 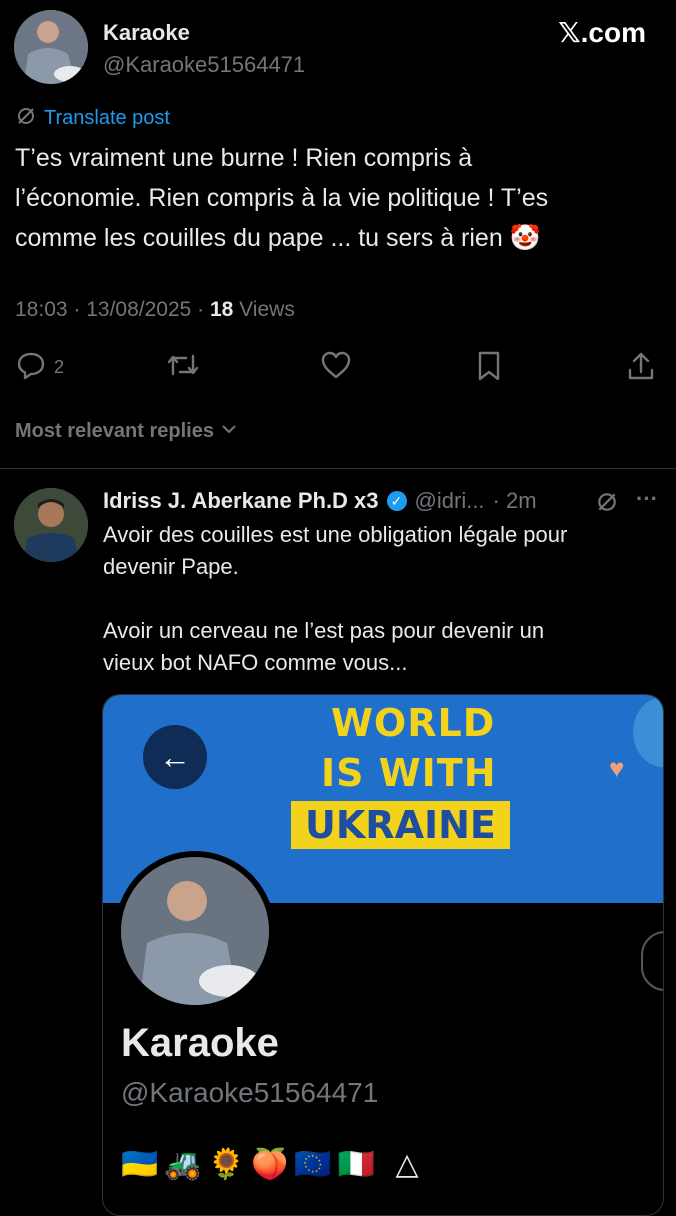 I want to click on globe-icon, so click(x=648, y=732).